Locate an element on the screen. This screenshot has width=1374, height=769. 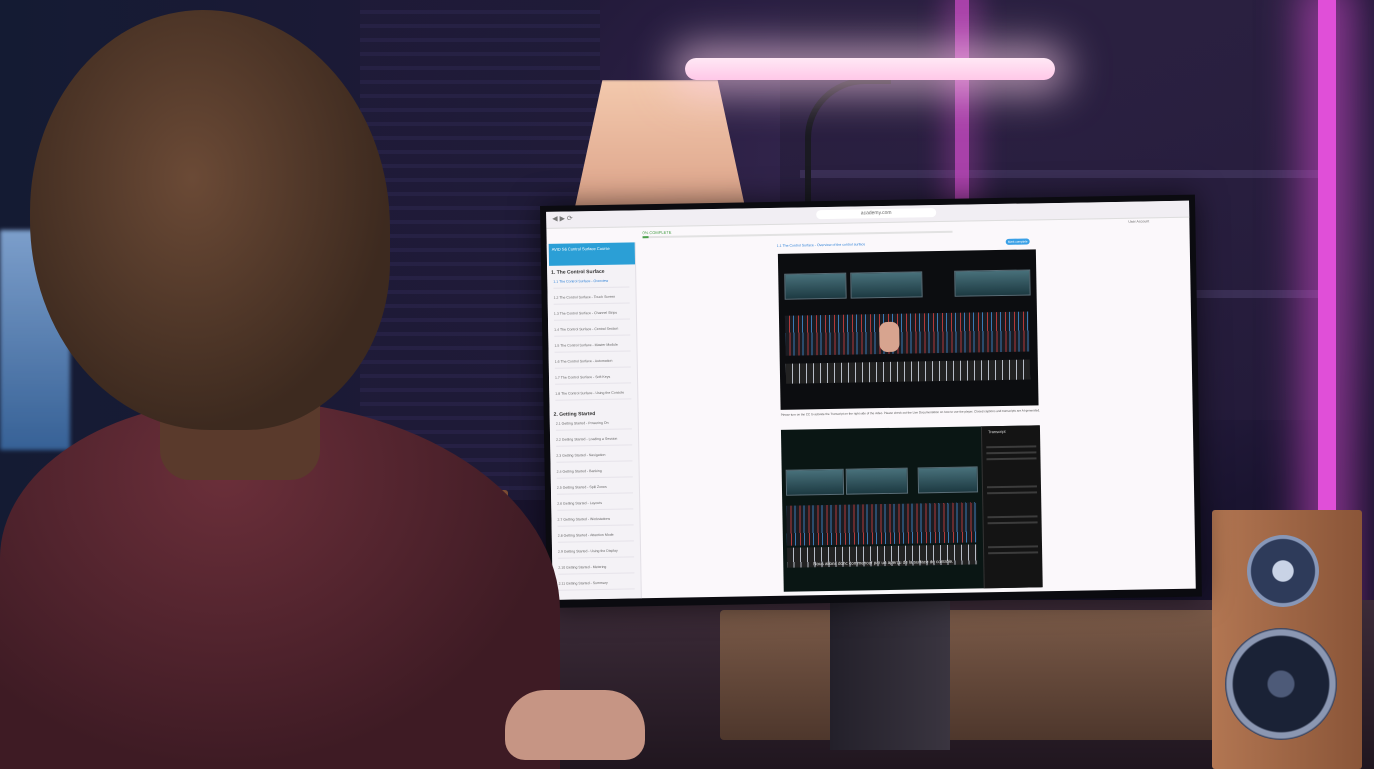
user-account: User Account is located at coordinates (1138, 221).